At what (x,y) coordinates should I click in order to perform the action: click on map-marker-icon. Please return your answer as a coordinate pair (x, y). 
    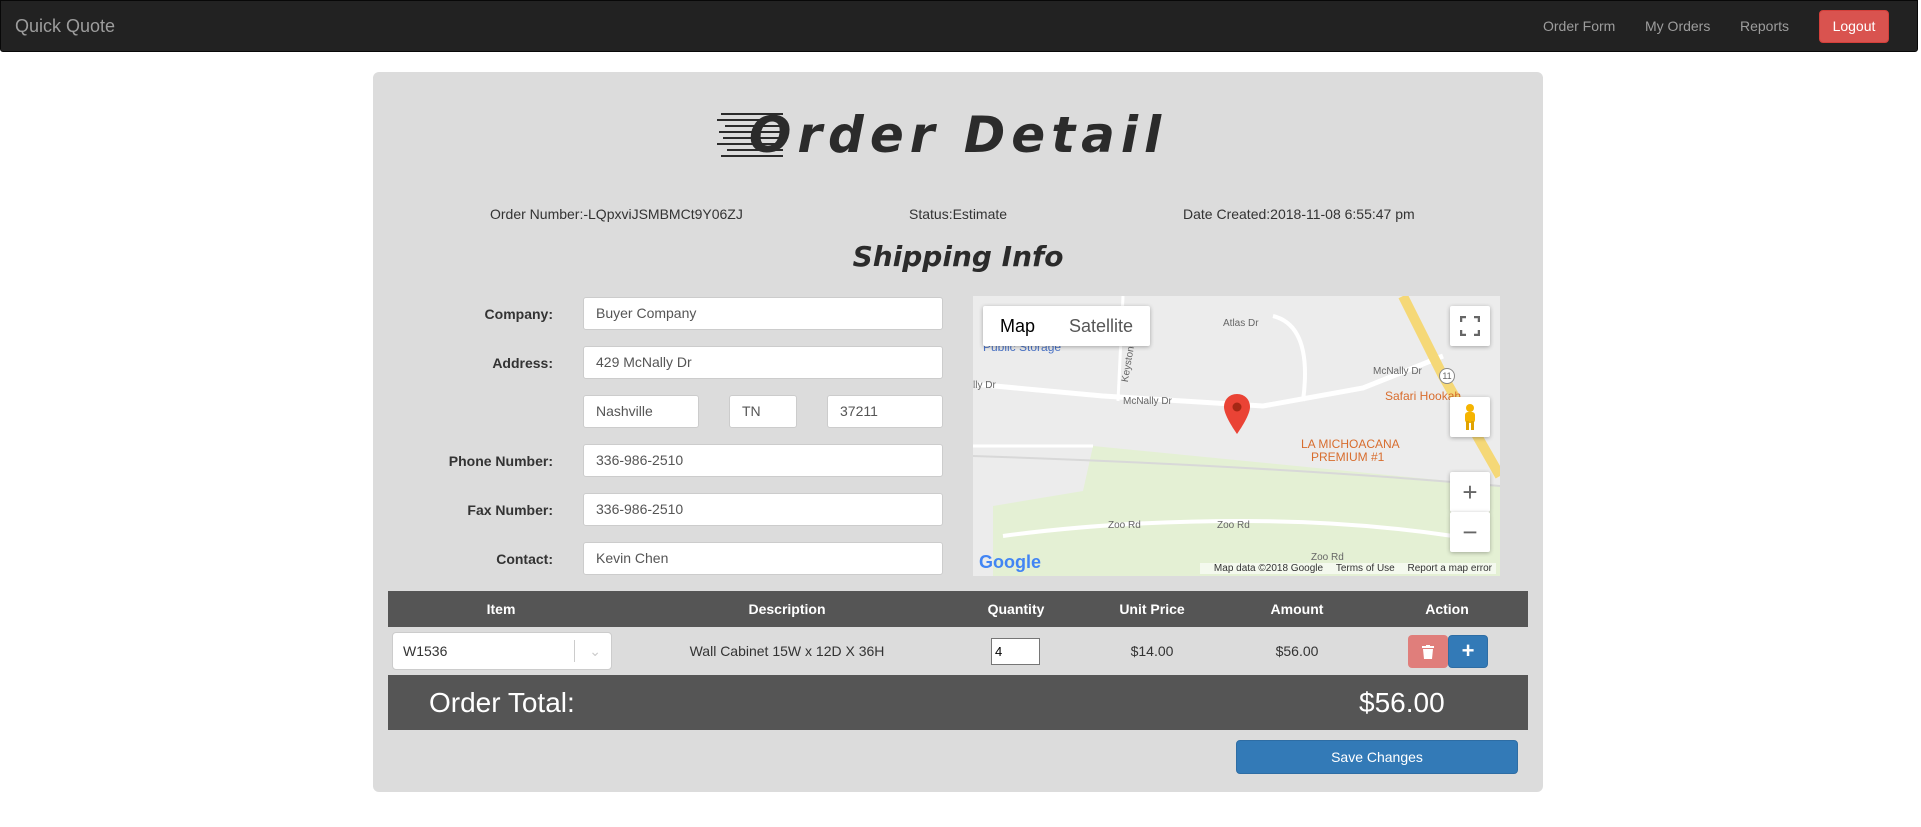
    Looking at the image, I should click on (1237, 414).